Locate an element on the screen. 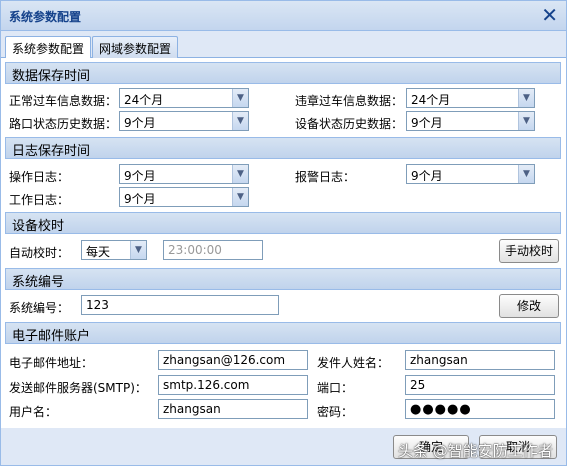 The image size is (567, 466). smtp-server-input: smtp.126.com is located at coordinates (233, 385).